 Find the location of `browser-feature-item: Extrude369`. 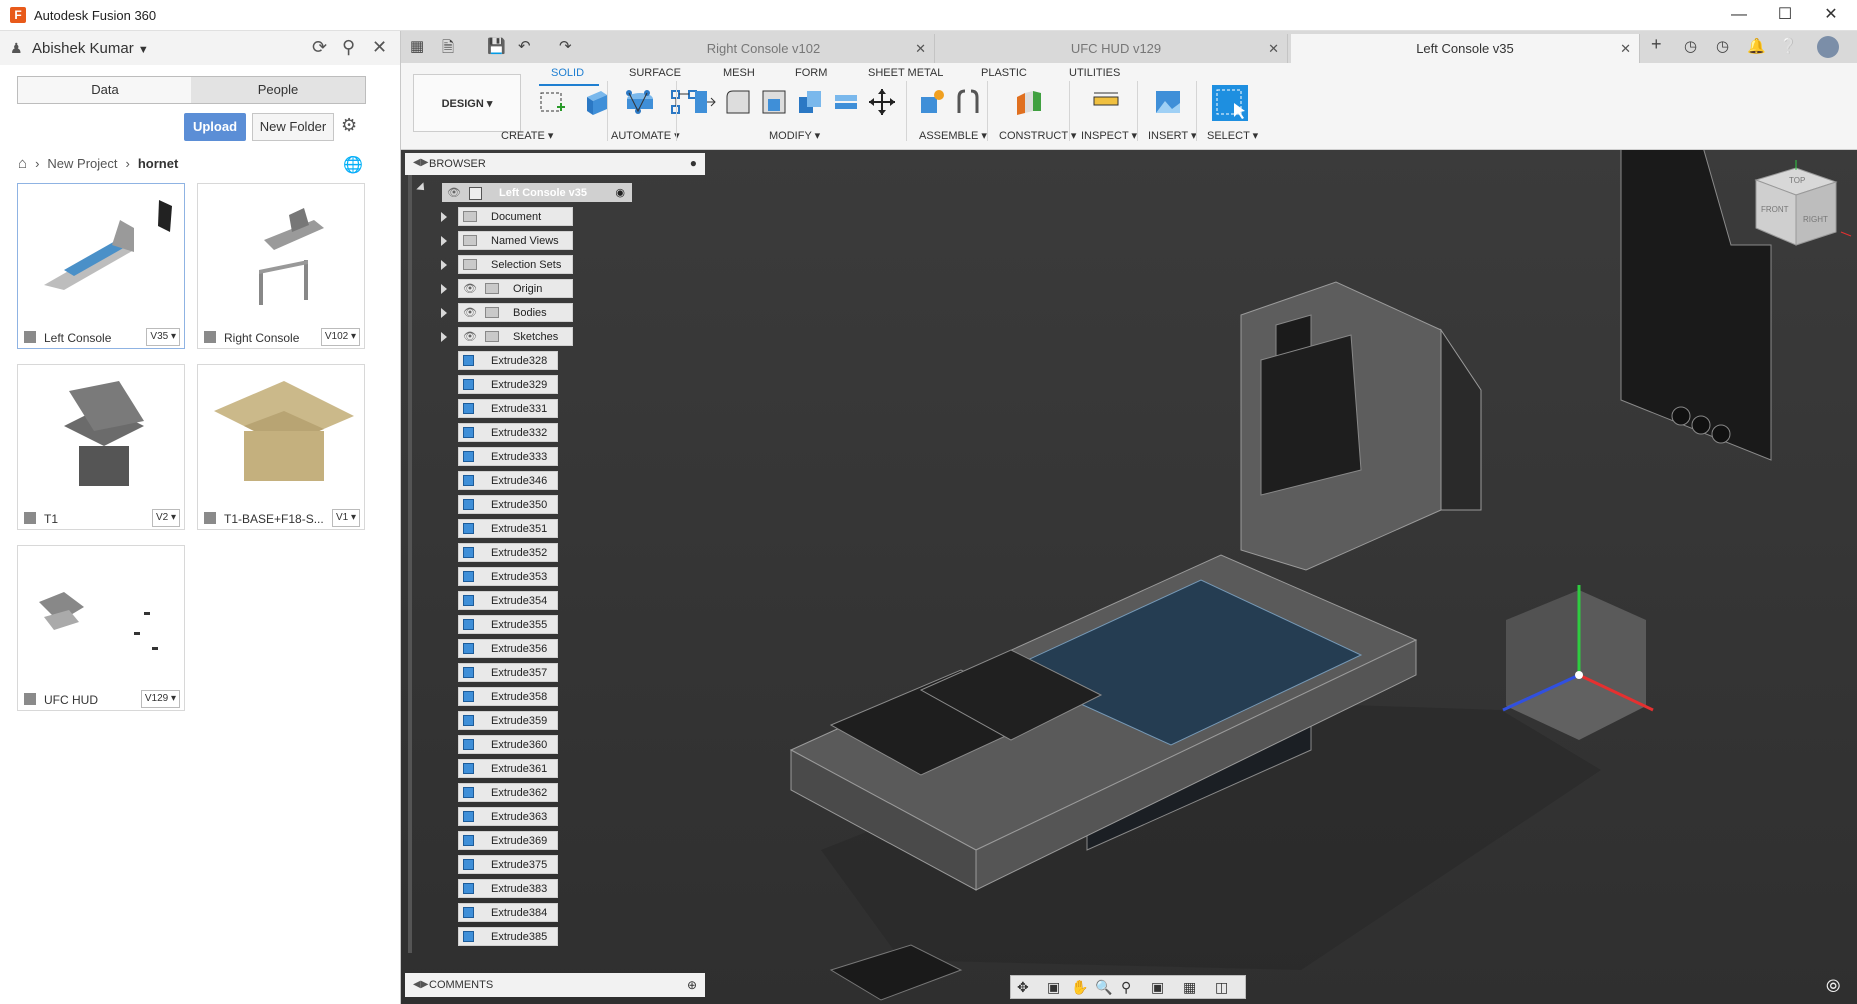

browser-feature-item: Extrude369 is located at coordinates (508, 840).